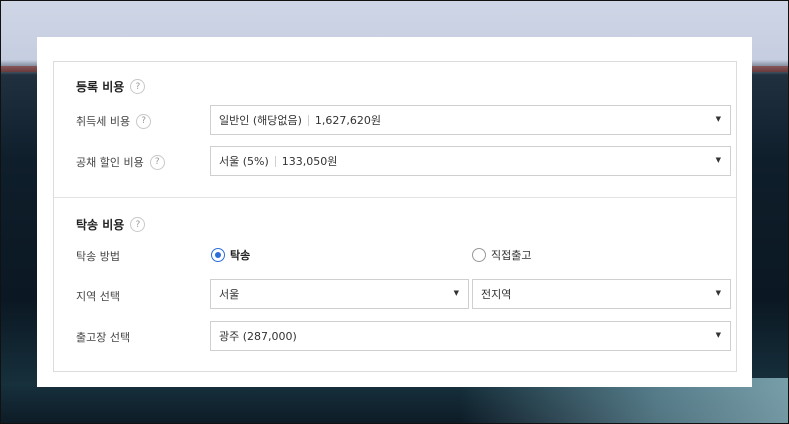 The height and width of the screenshot is (424, 789). I want to click on registration-title-text: 등록 비용, so click(100, 87).